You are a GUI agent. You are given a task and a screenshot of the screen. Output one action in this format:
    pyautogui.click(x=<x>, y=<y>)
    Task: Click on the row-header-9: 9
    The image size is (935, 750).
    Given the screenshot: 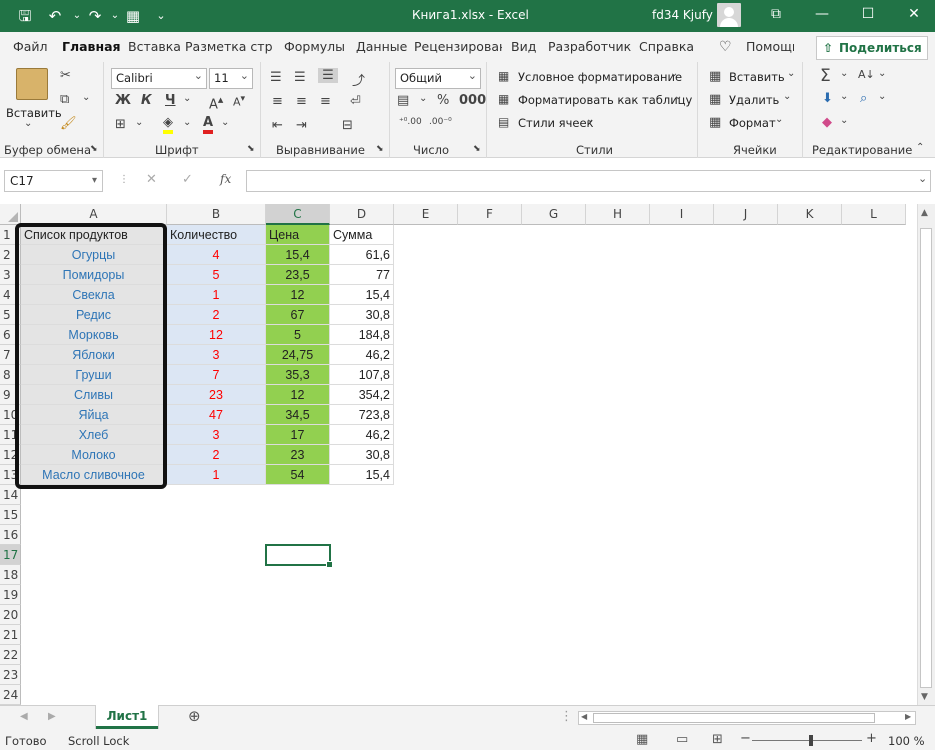 What is the action you would take?
    pyautogui.click(x=10, y=395)
    